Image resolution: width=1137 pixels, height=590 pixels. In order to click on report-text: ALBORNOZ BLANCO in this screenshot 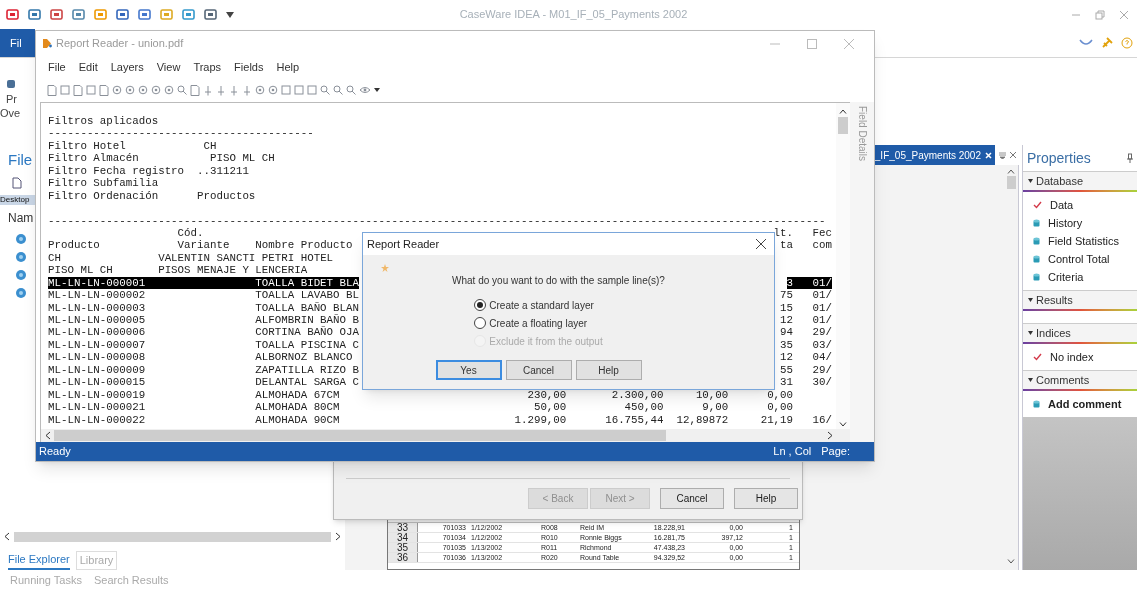, I will do `click(304, 357)`.